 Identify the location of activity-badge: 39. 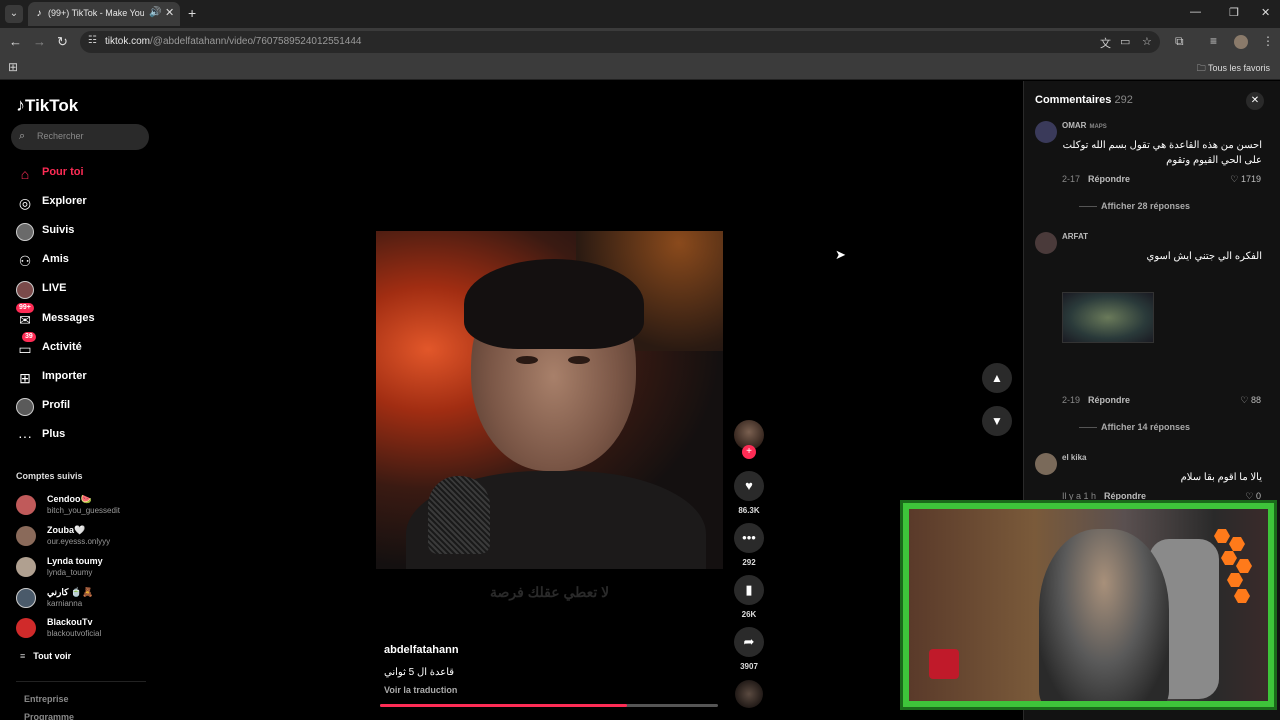
(29, 337).